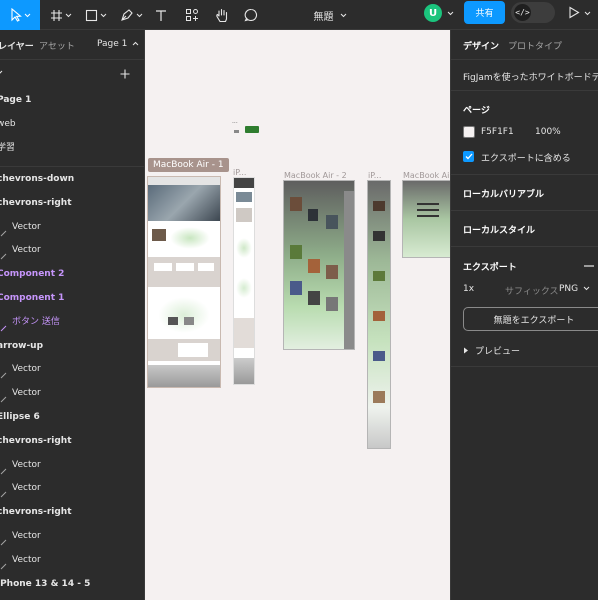 The height and width of the screenshot is (600, 598). I want to click on chevron-up-icon, so click(135, 43).